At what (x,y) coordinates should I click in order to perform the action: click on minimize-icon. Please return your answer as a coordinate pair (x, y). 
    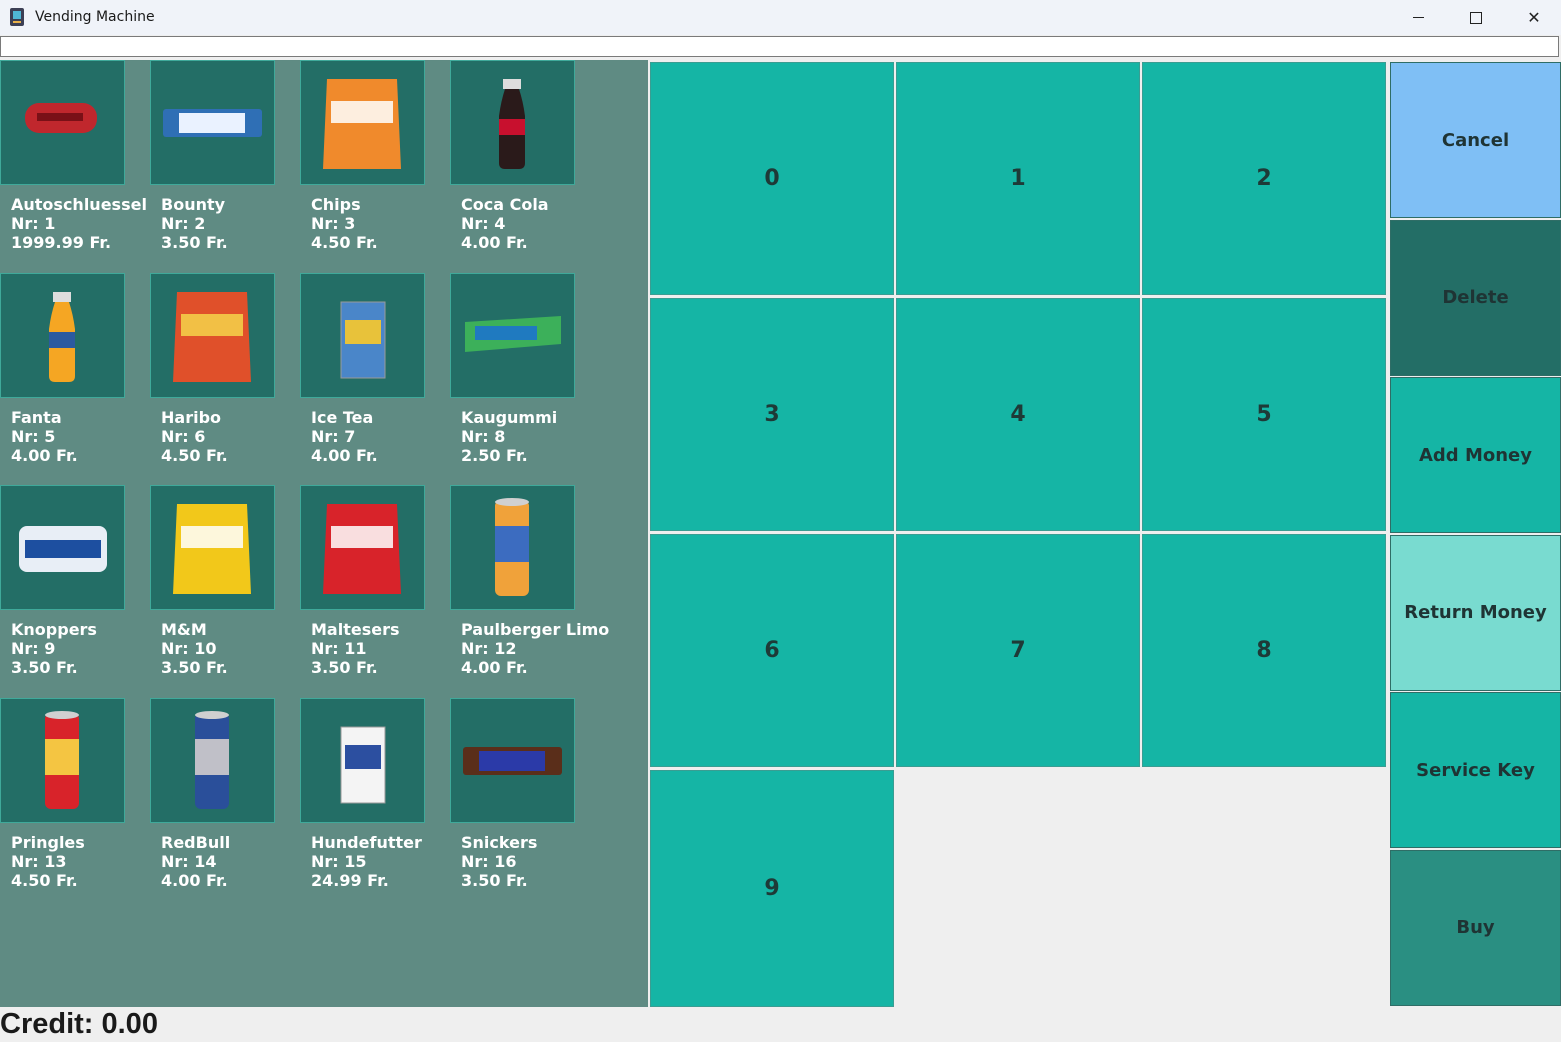
    Looking at the image, I should click on (1418, 17).